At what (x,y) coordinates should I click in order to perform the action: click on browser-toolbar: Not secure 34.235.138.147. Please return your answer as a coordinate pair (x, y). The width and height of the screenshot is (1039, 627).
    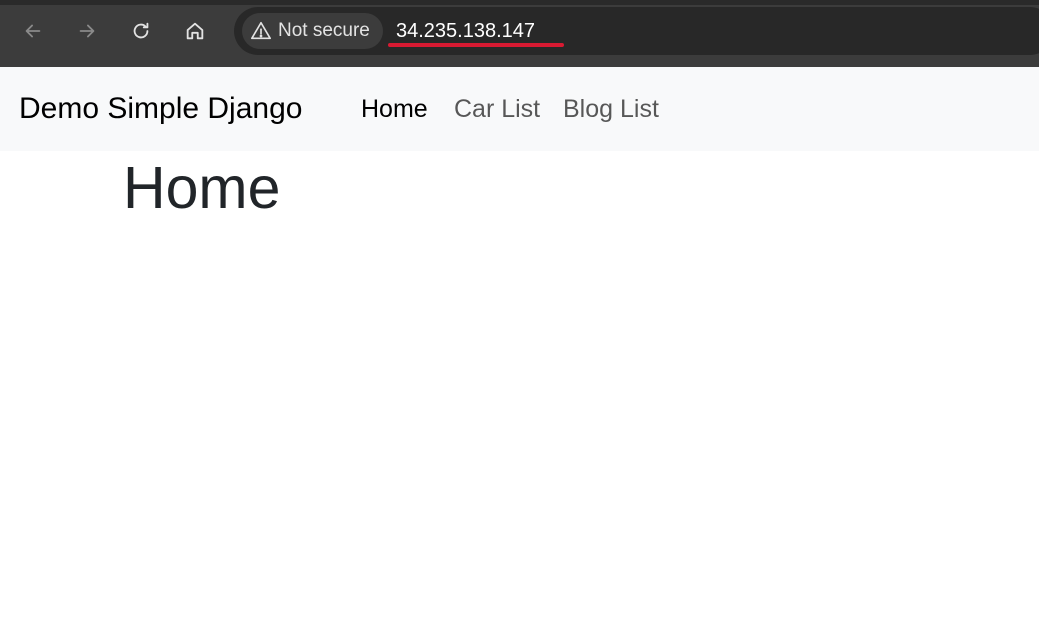
    Looking at the image, I should click on (519, 33).